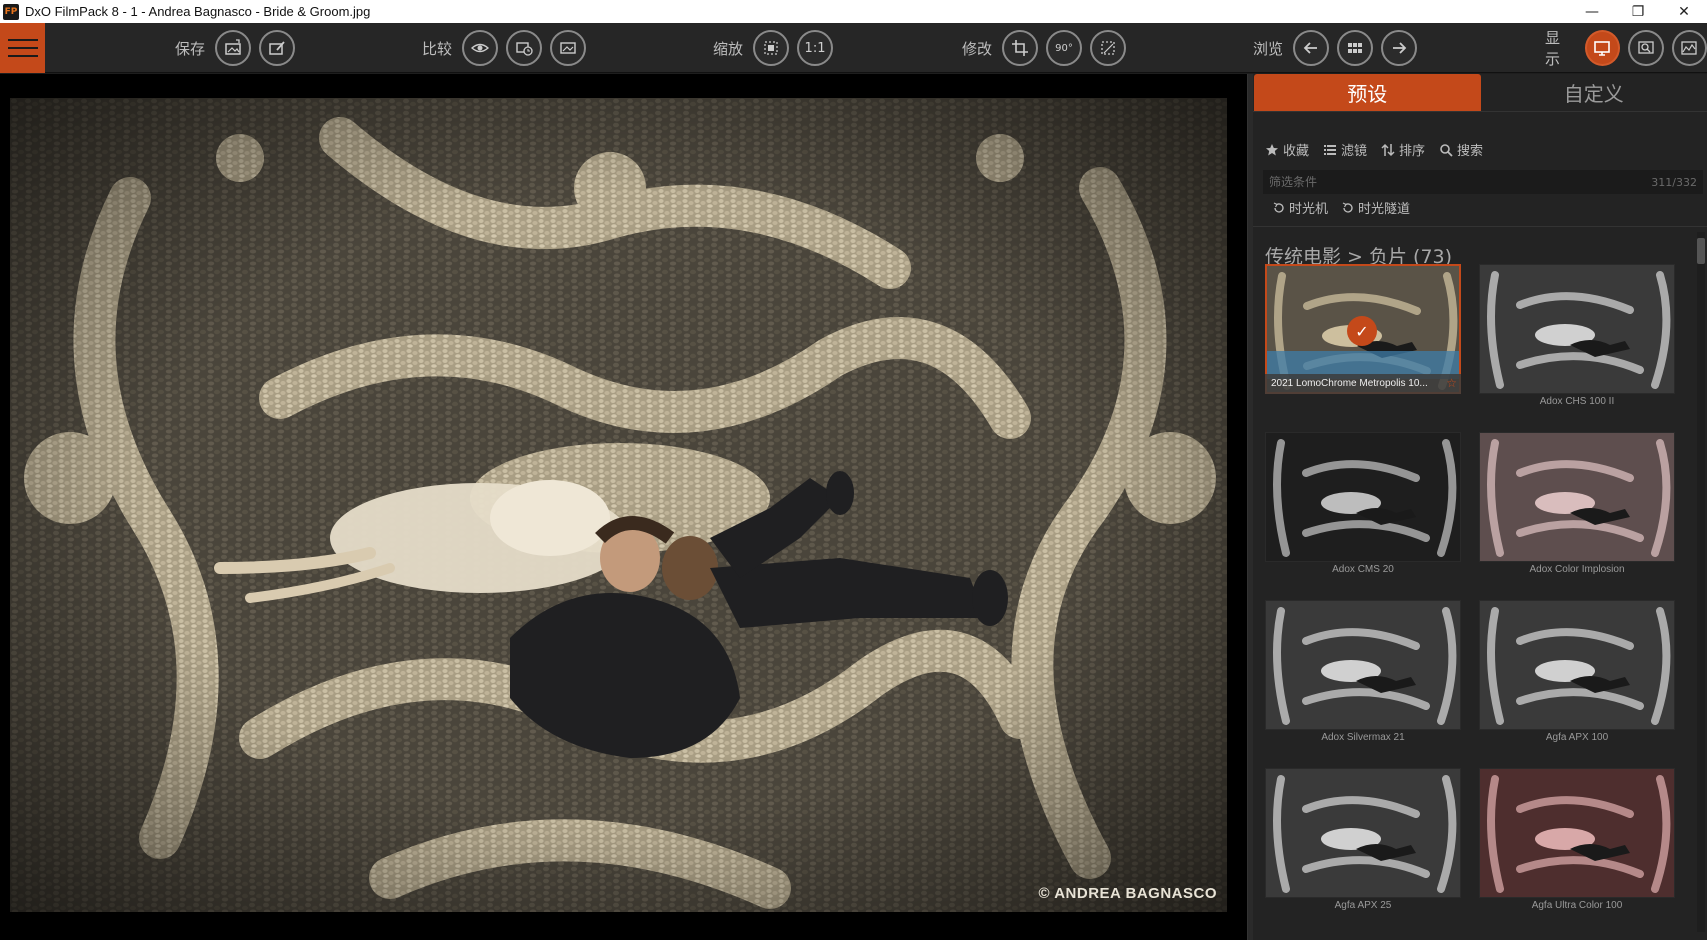  I want to click on edit-image-icon, so click(277, 48).